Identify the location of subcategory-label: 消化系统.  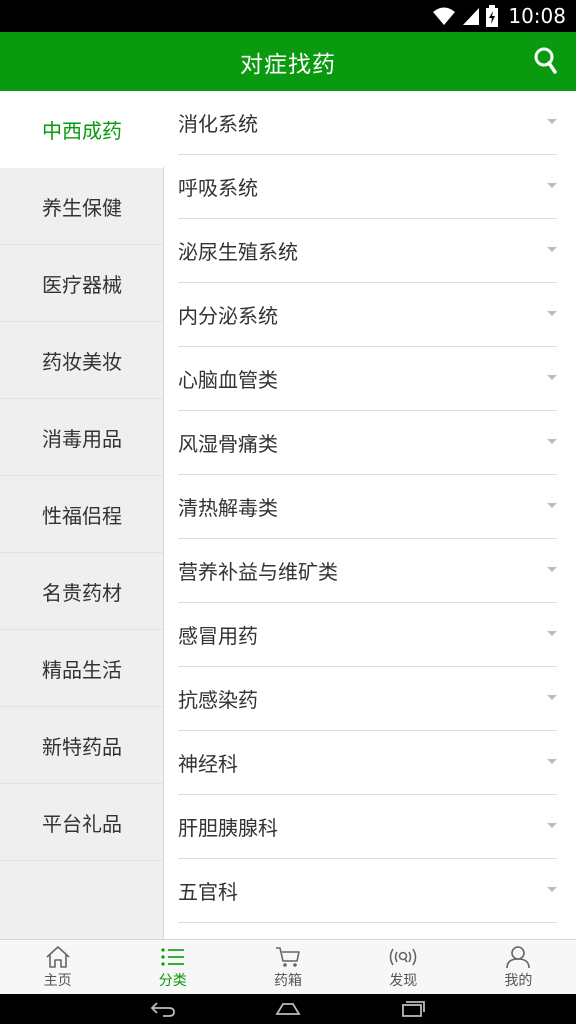
(218, 124).